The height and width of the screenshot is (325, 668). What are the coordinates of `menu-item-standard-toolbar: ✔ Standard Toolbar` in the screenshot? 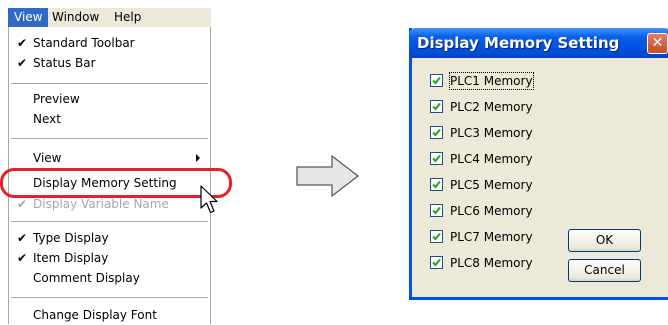 It's located at (109, 43).